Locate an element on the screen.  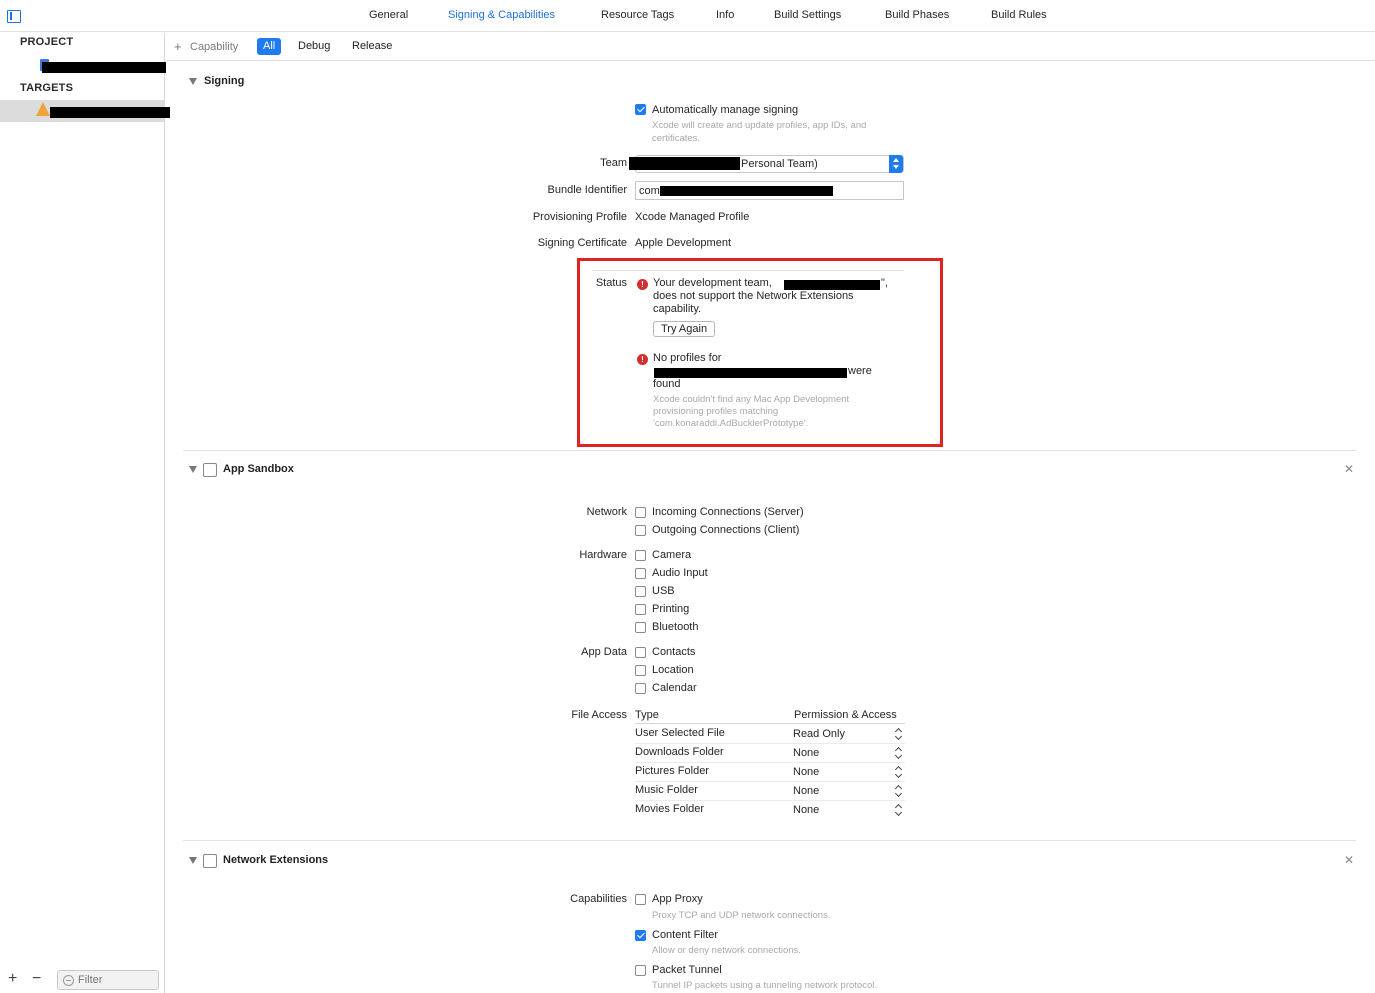
project-target-sidebar: PROJECT TARGETS + − is located at coordinates (85, 513).